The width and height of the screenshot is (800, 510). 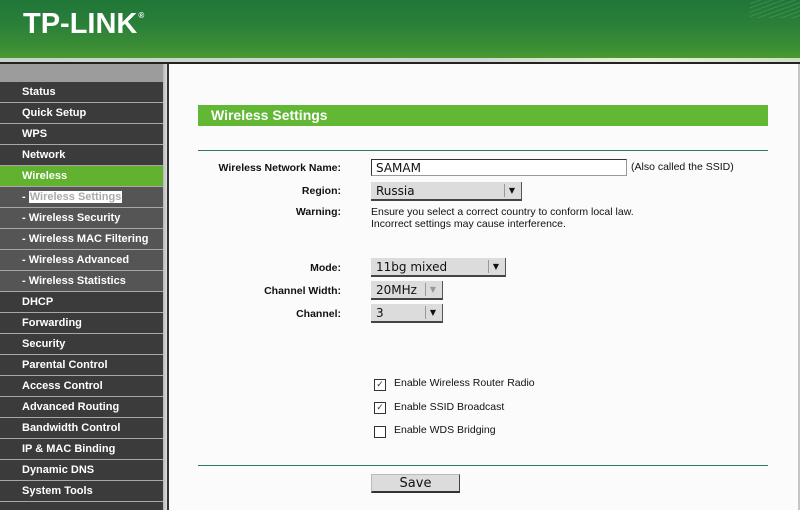 What do you see at coordinates (81, 449) in the screenshot?
I see `sidebar-item-ip-mac-binding: IP & MAC Binding` at bounding box center [81, 449].